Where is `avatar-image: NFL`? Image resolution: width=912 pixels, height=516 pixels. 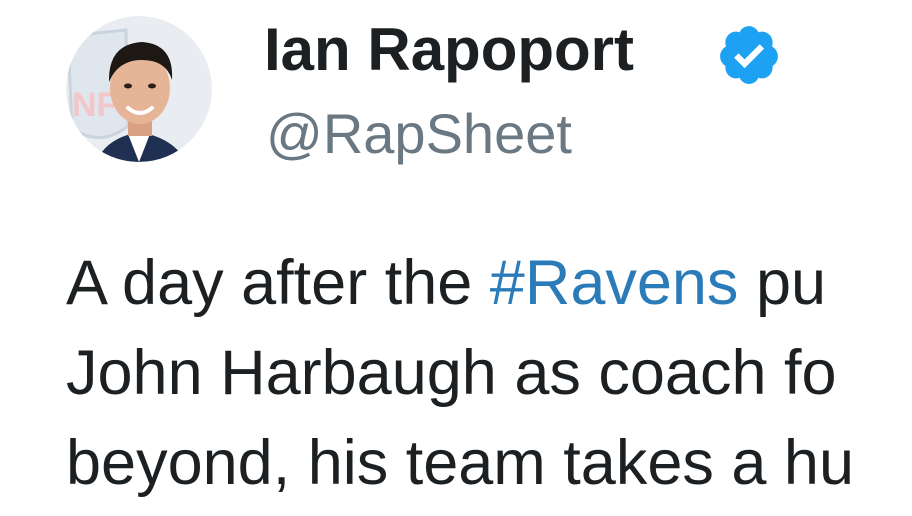 avatar-image: NFL is located at coordinates (139, 89).